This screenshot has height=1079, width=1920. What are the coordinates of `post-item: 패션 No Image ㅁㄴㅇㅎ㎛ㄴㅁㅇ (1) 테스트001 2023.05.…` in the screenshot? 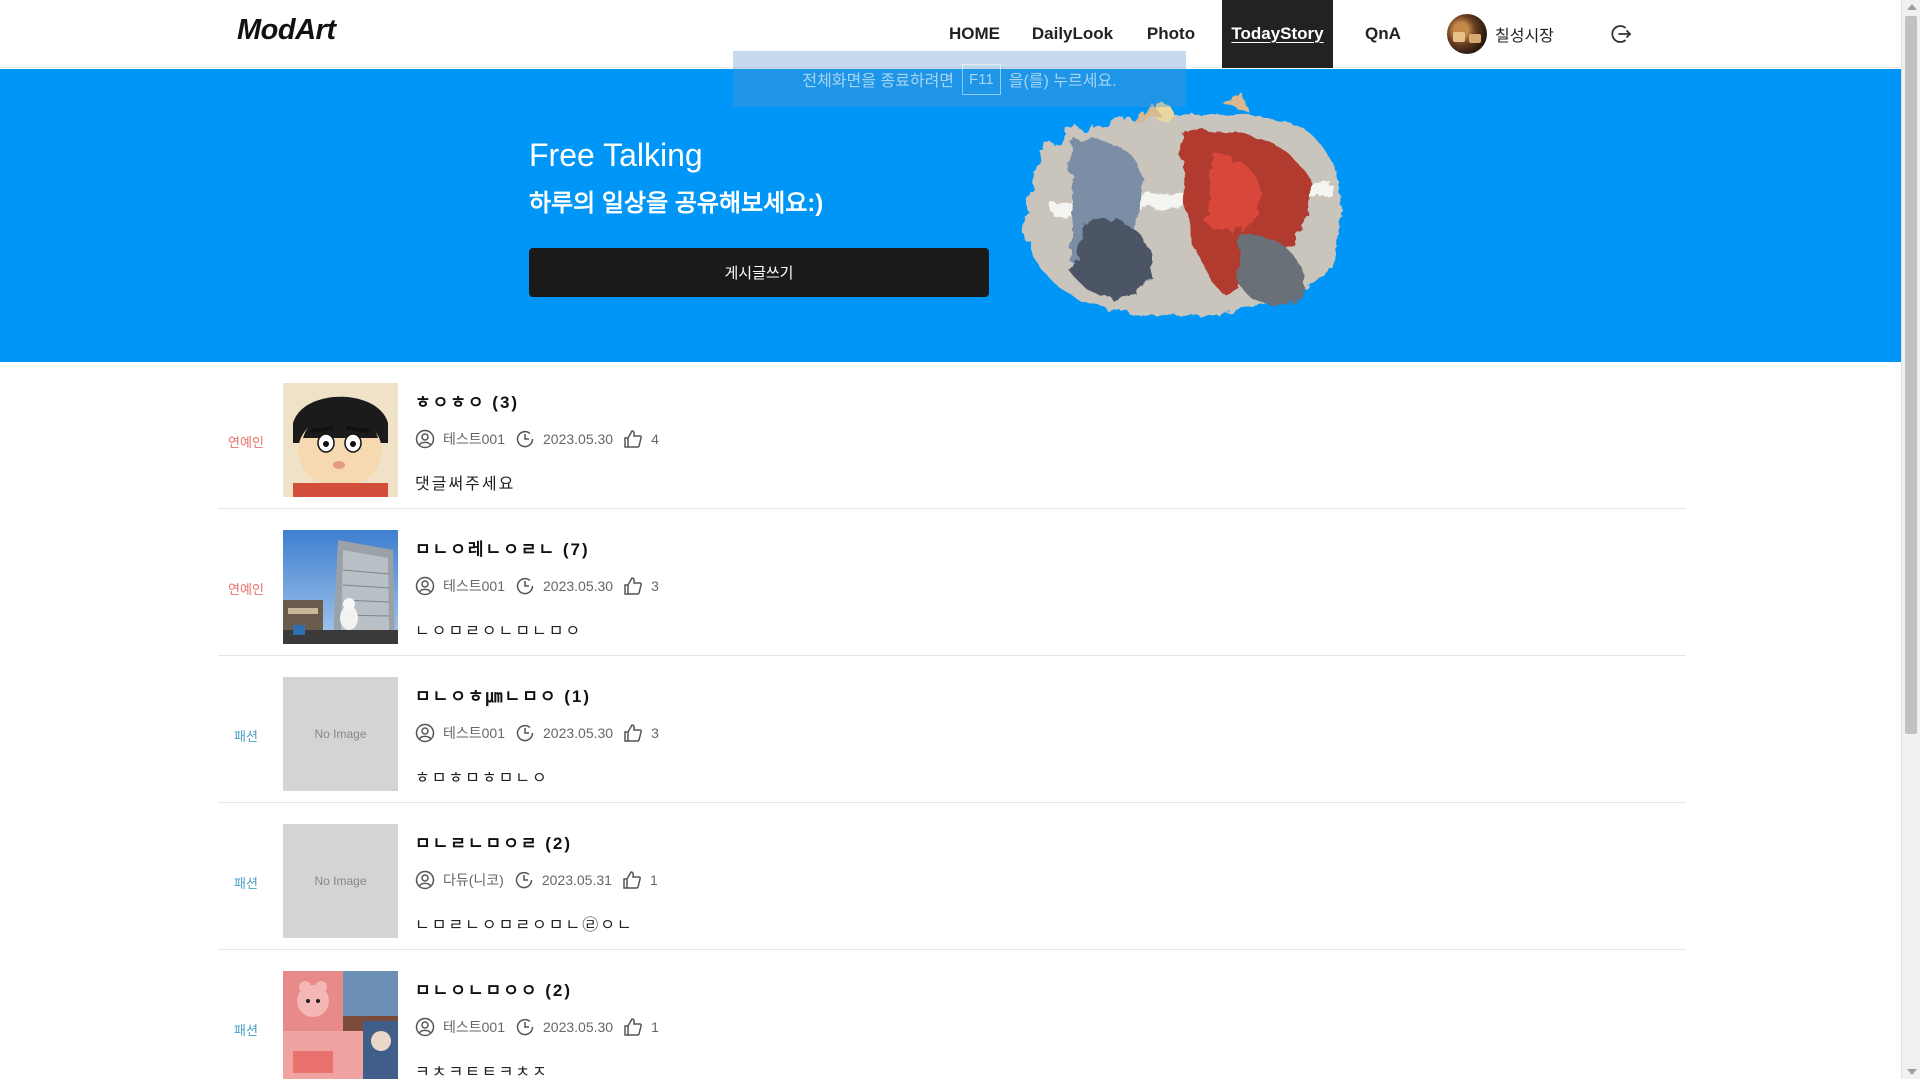 It's located at (952, 729).